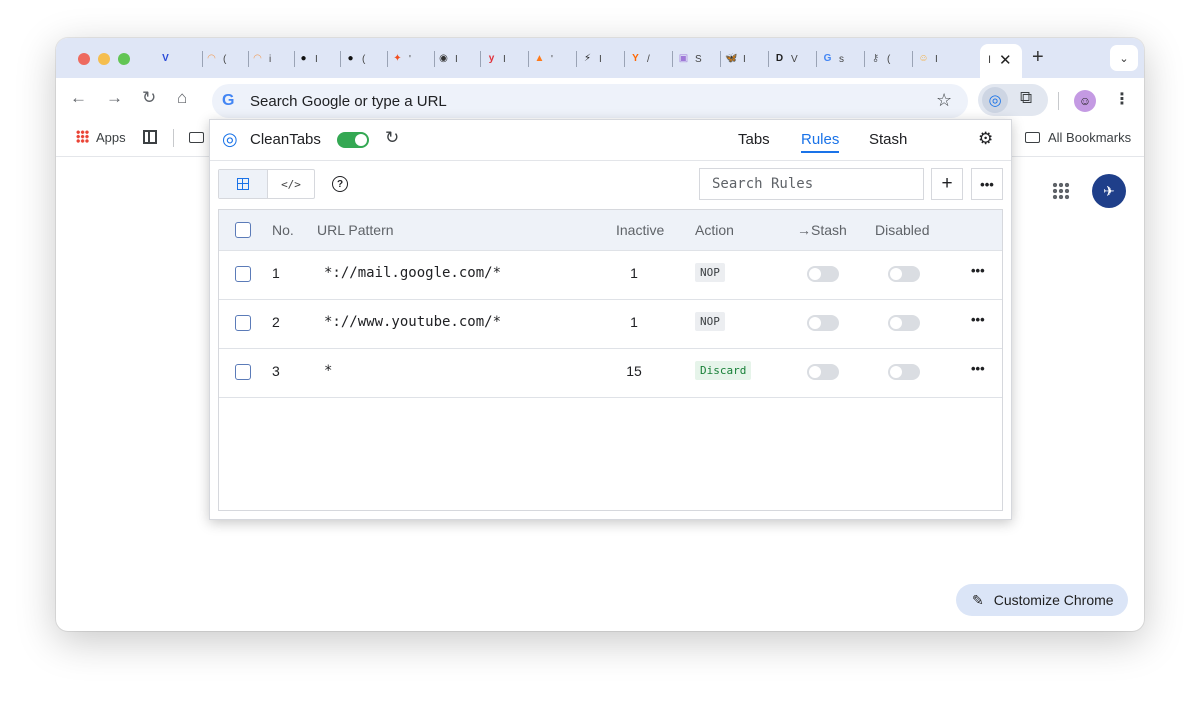 The image size is (1200, 706). Describe the element at coordinates (947, 184) in the screenshot. I see `add-rule-button: +` at that location.